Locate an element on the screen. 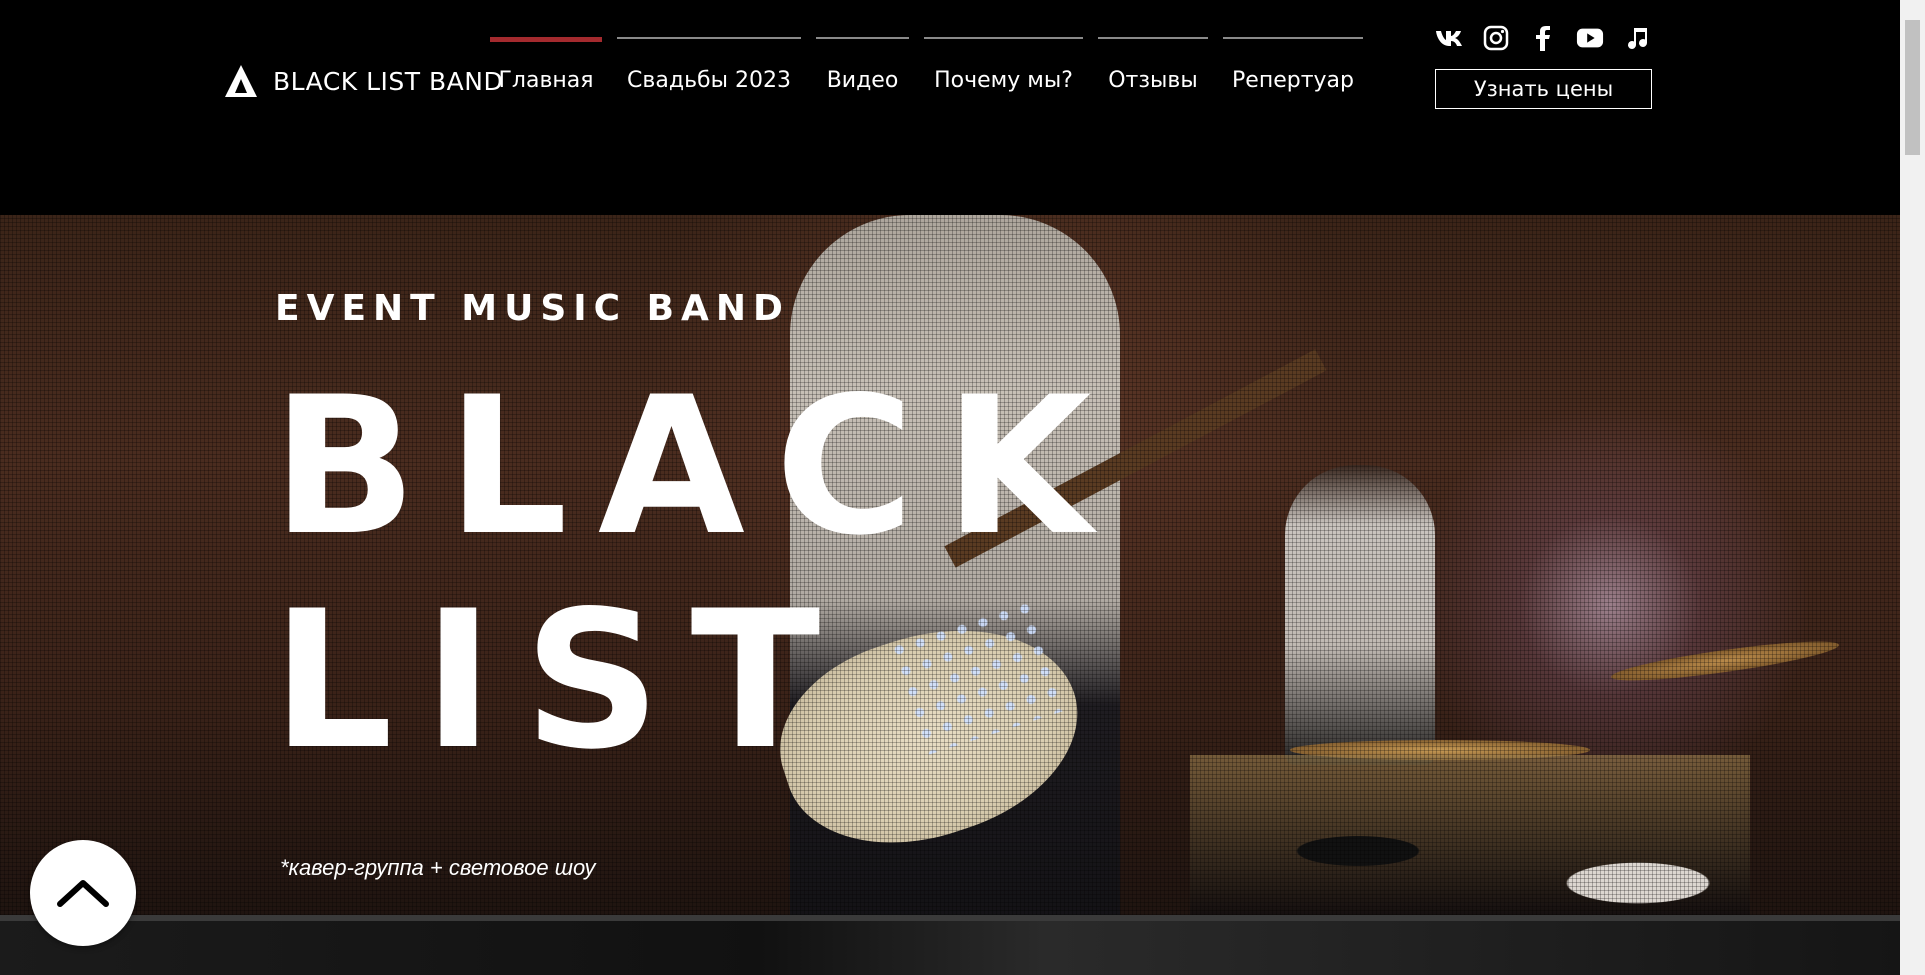 Image resolution: width=1925 pixels, height=975 pixels. hero-title-line2: LIST is located at coordinates (561, 680).